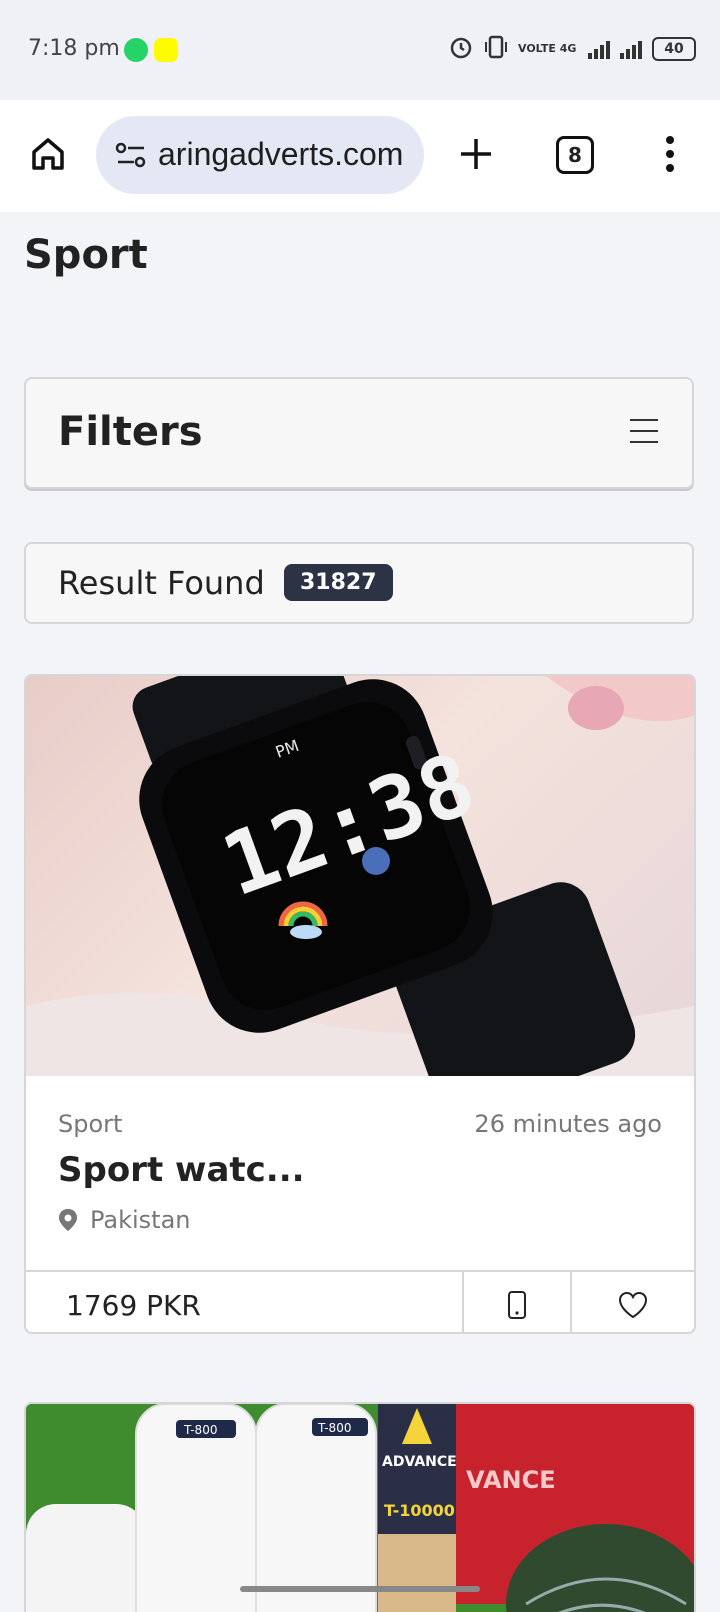 This screenshot has width=720, height=1612. I want to click on status-bar: 7:18 pm VOLTE 4G 40, so click(360, 50).